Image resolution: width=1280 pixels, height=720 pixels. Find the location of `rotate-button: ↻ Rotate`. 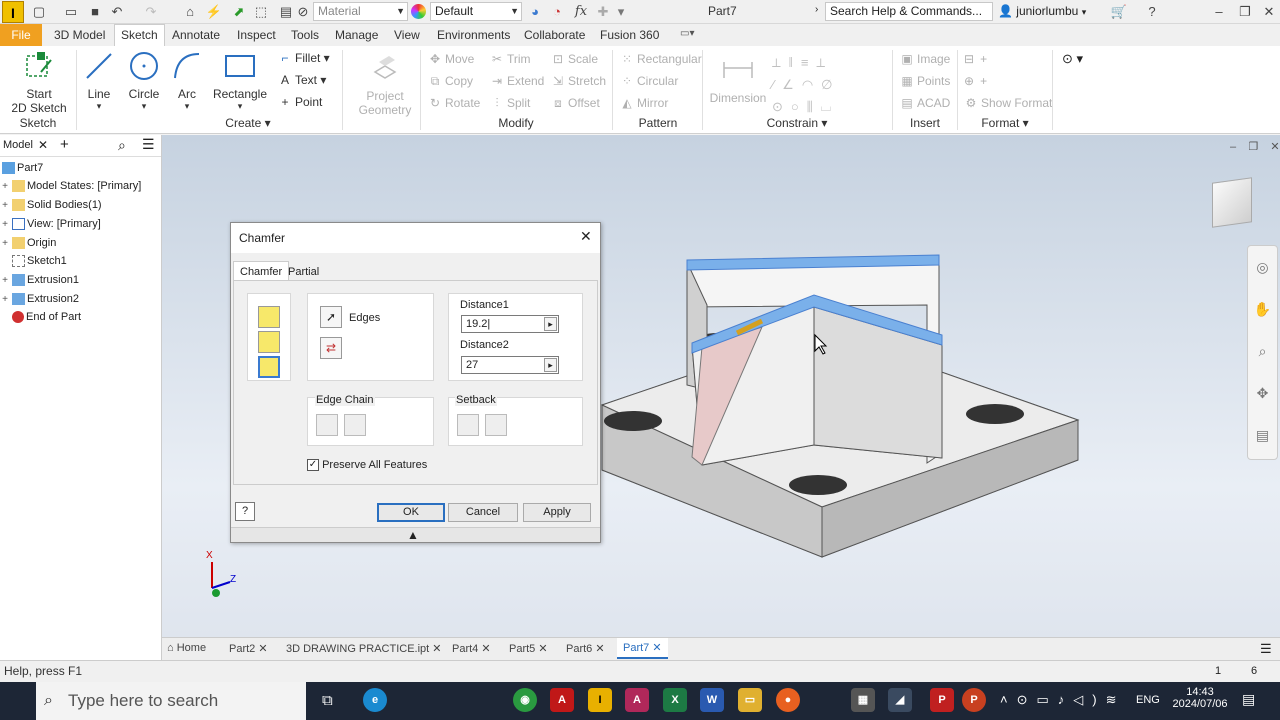

rotate-button: ↻ Rotate is located at coordinates (454, 103).